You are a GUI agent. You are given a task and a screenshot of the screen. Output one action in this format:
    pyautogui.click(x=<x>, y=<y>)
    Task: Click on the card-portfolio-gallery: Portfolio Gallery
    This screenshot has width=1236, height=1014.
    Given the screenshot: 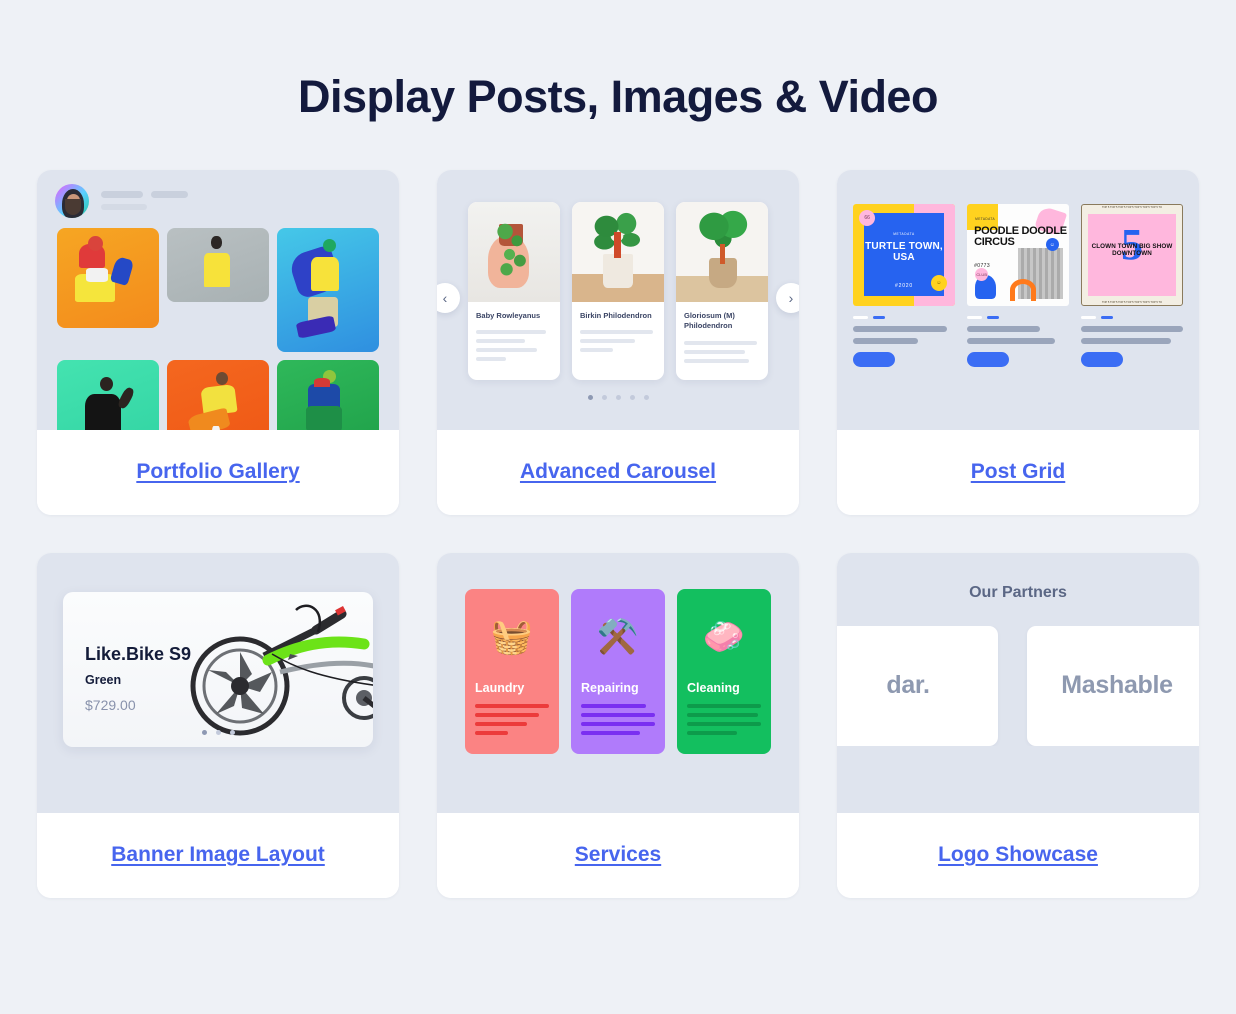 What is the action you would take?
    pyautogui.click(x=218, y=342)
    